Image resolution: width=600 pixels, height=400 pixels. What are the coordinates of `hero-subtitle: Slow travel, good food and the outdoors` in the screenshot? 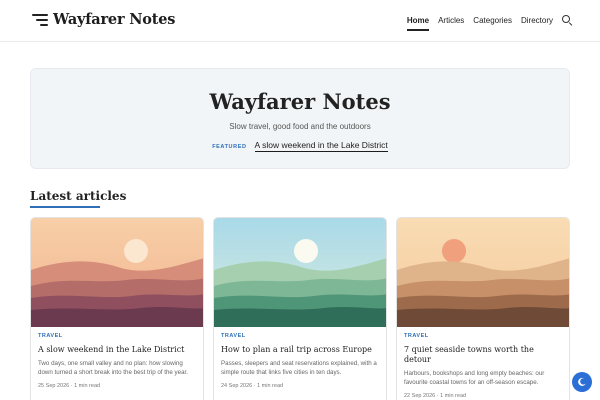 It's located at (300, 126).